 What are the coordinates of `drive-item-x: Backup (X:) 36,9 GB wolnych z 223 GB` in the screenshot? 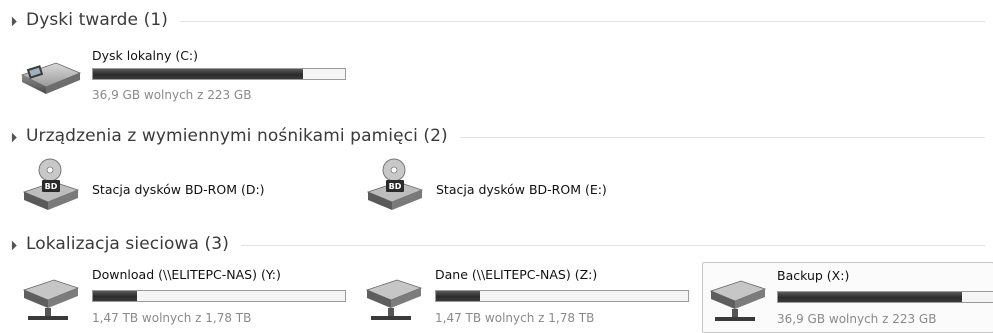 It's located at (847, 297).